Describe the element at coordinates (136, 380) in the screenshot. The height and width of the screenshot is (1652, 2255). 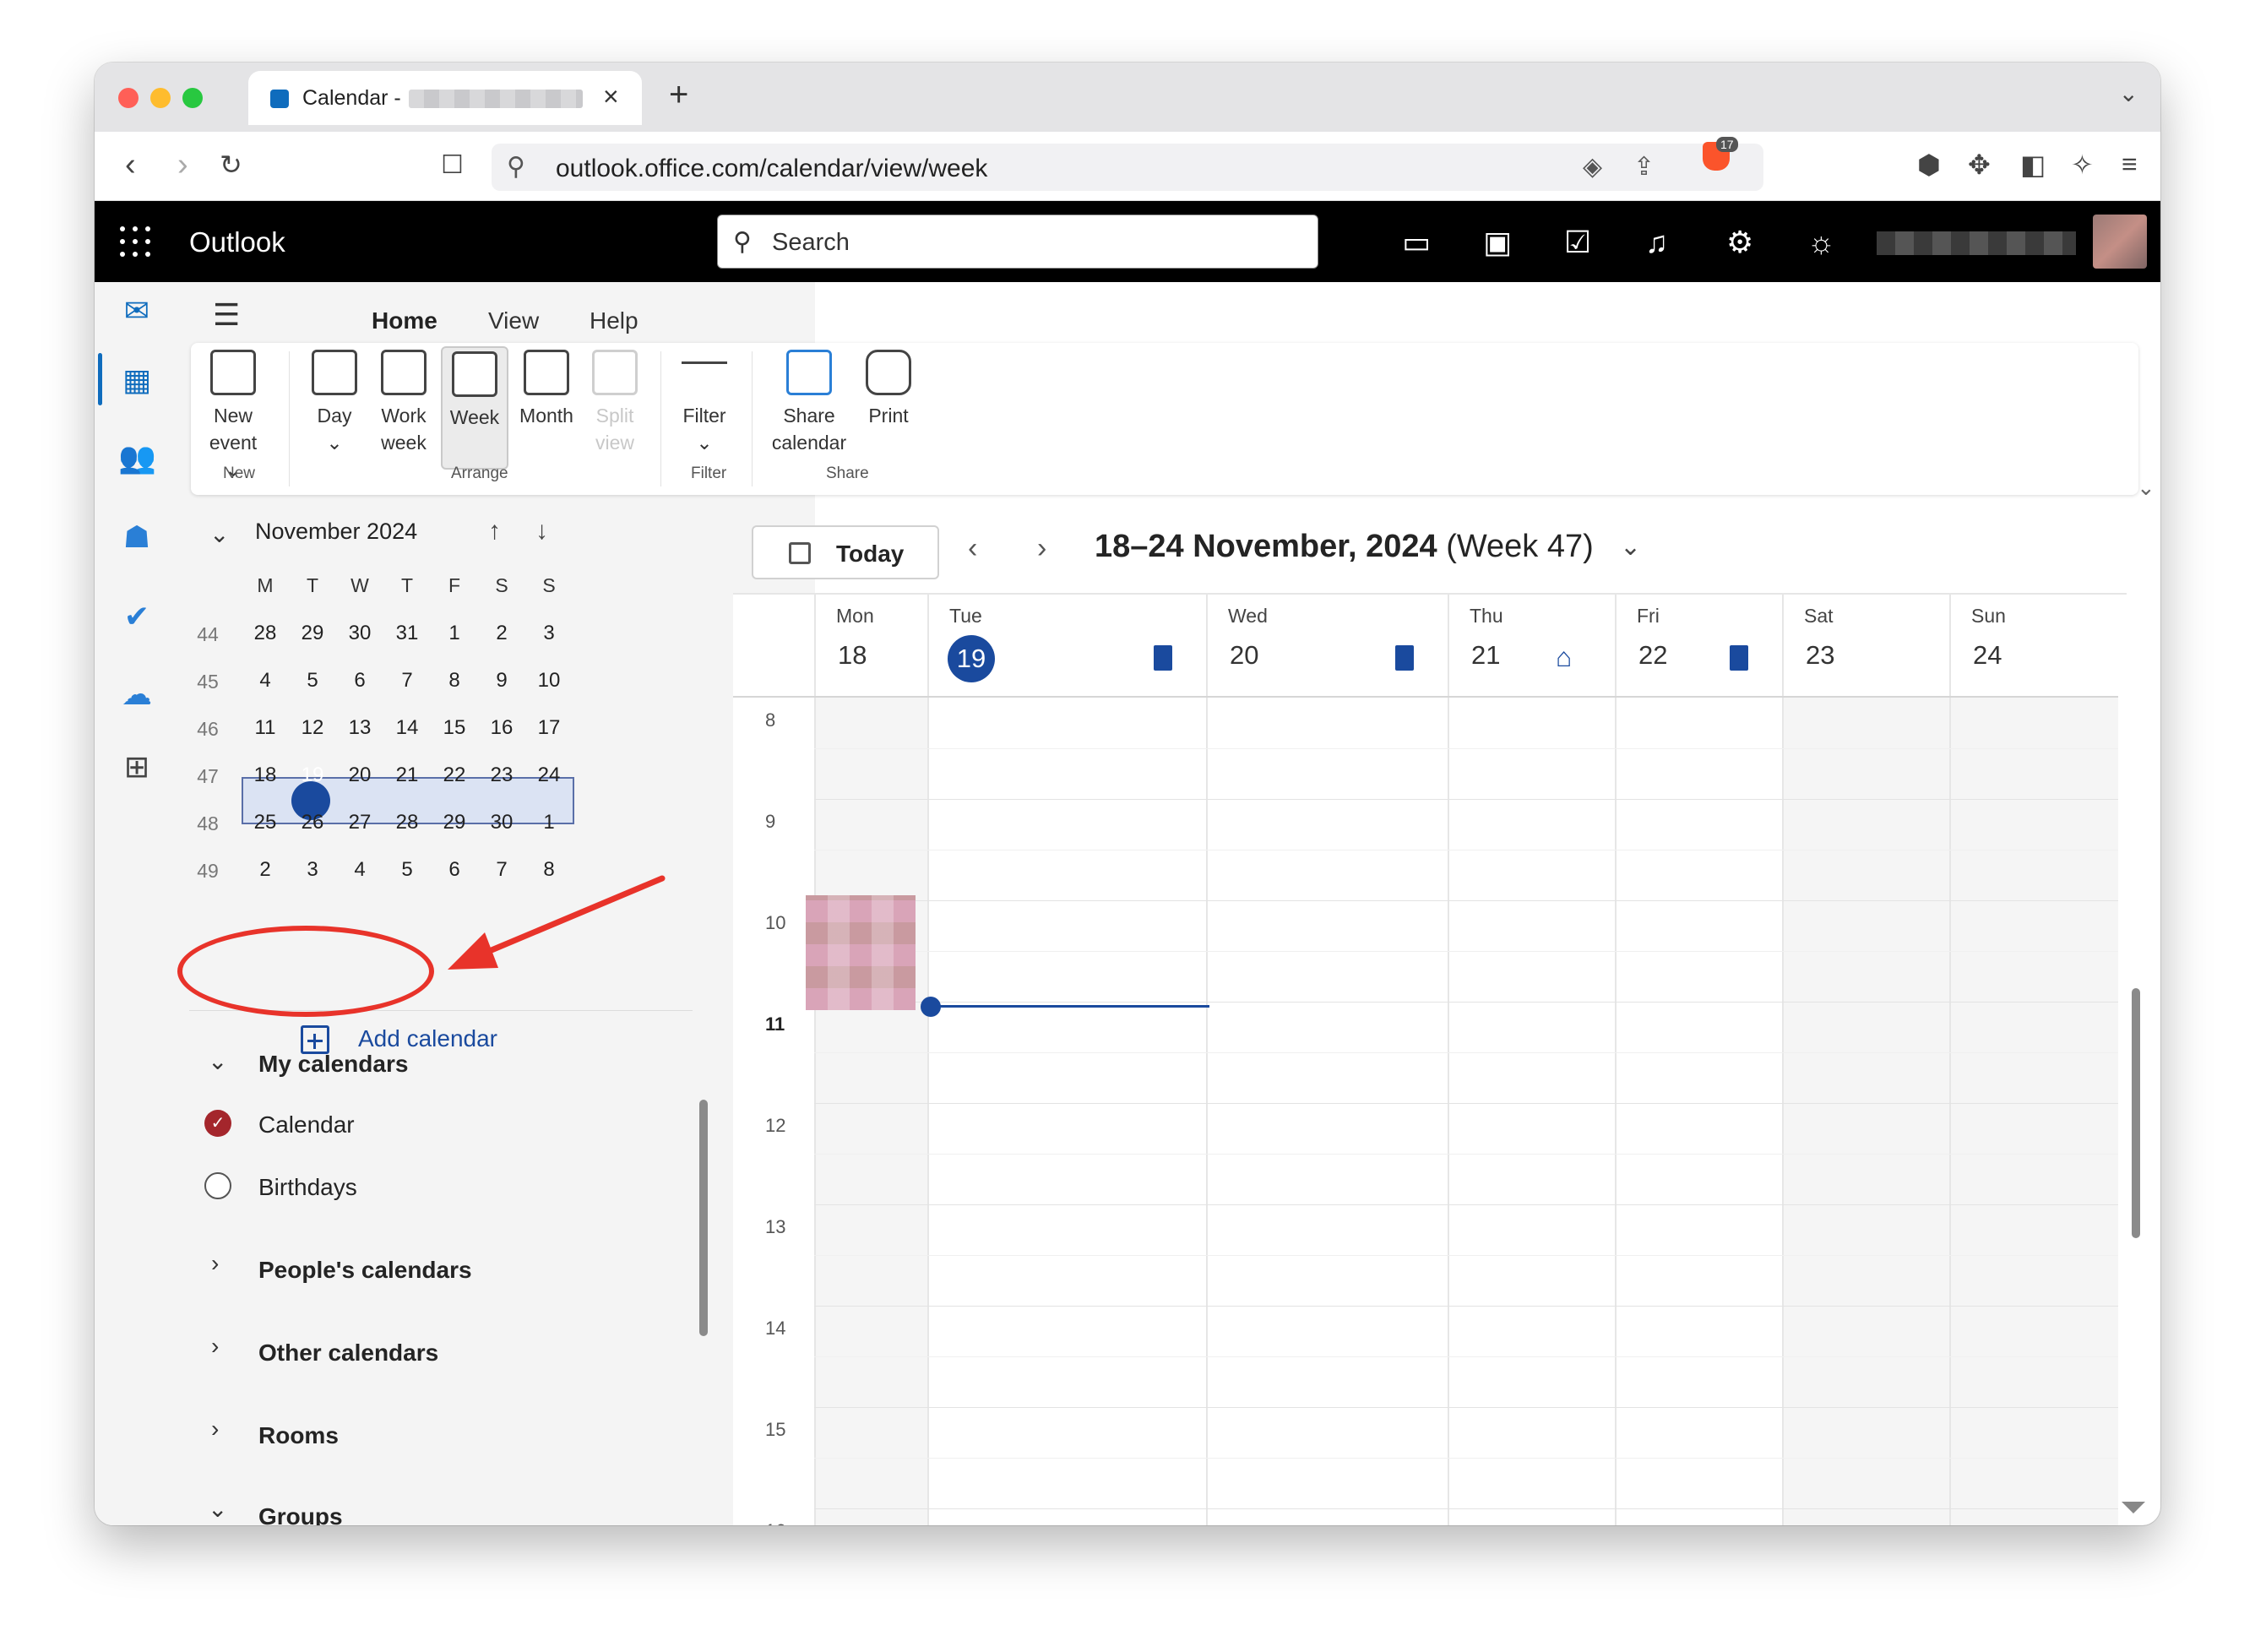
I see `calendar-icon: ▦` at that location.